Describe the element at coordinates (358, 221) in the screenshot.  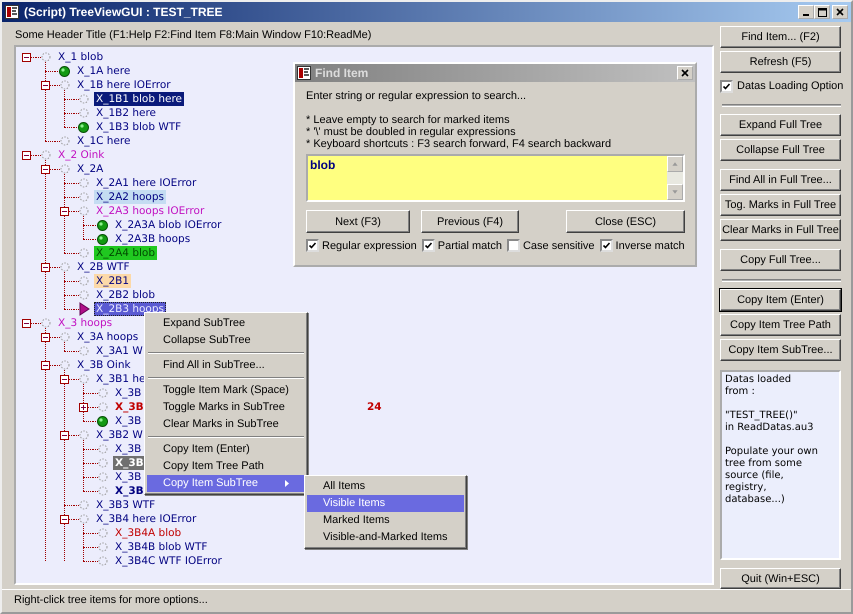
I see `dialog-button: Next (F3)` at that location.